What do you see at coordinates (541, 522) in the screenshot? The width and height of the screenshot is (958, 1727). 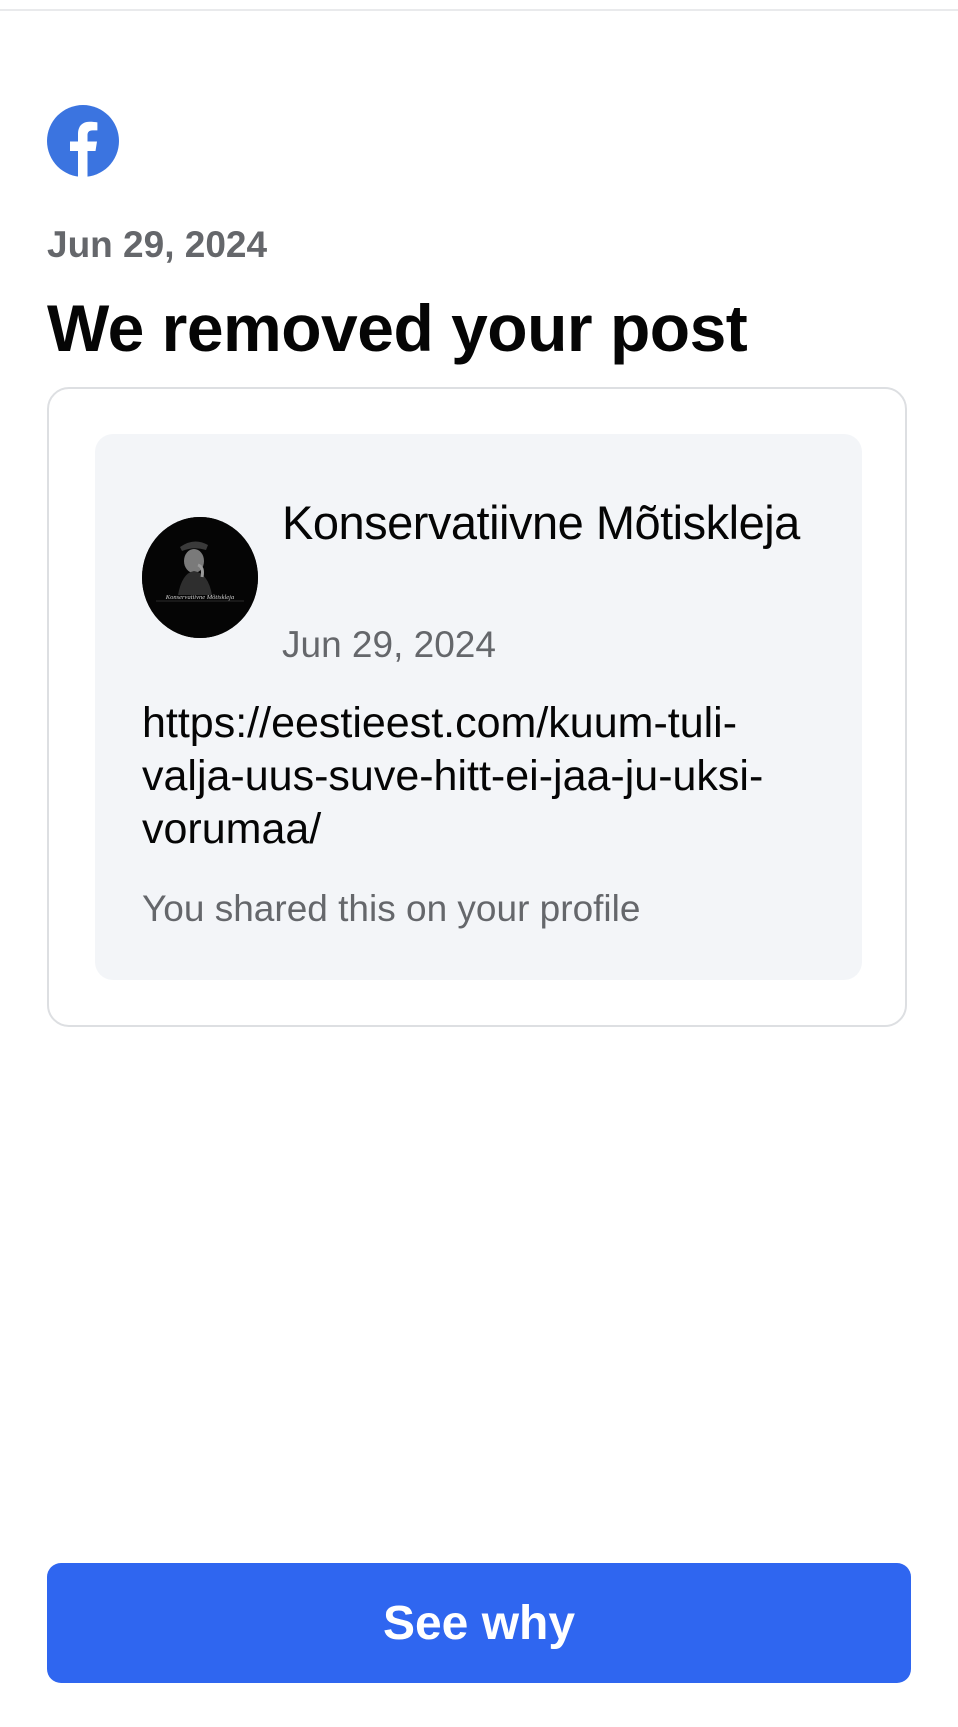 I see `post-author: Konservatiivne Mõtiskleja` at bounding box center [541, 522].